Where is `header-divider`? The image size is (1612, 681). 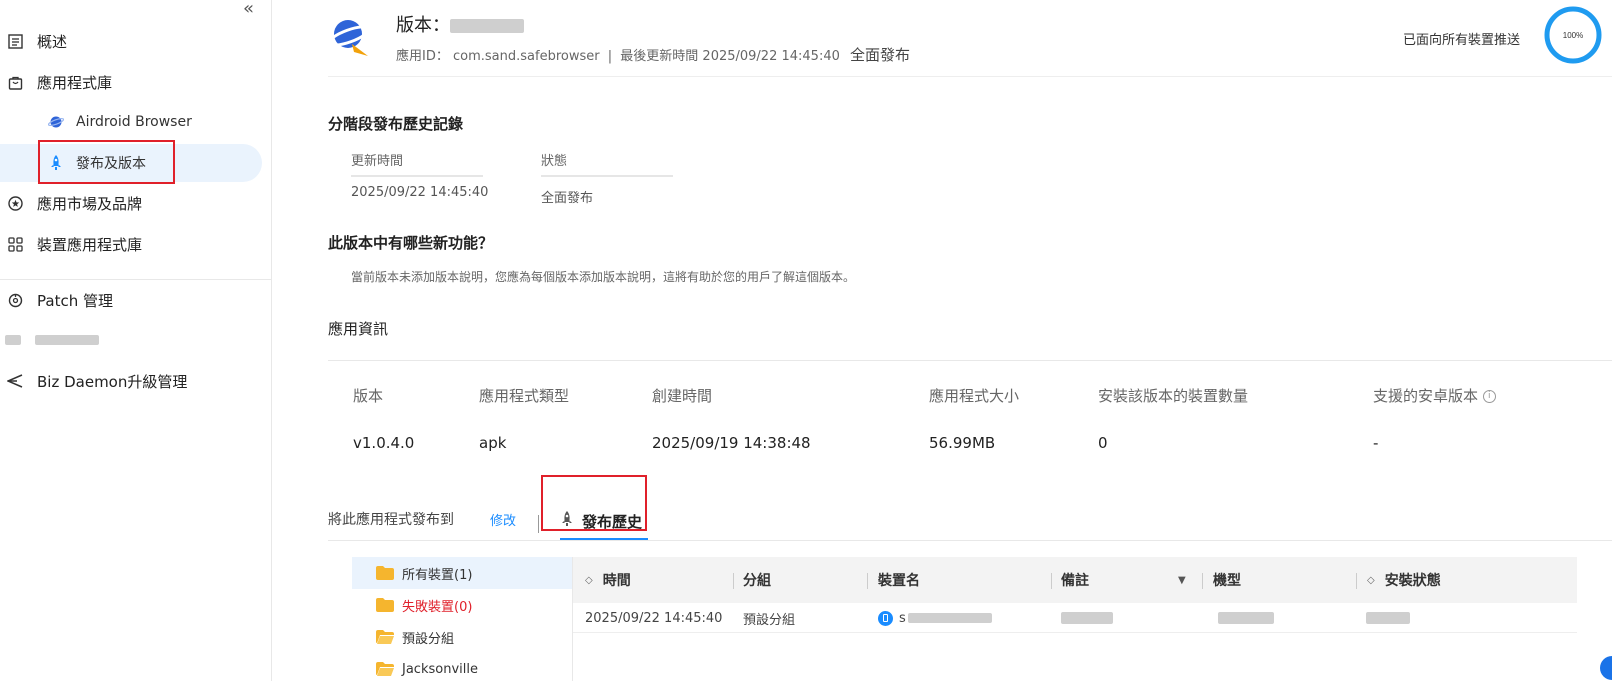
header-divider is located at coordinates (970, 76).